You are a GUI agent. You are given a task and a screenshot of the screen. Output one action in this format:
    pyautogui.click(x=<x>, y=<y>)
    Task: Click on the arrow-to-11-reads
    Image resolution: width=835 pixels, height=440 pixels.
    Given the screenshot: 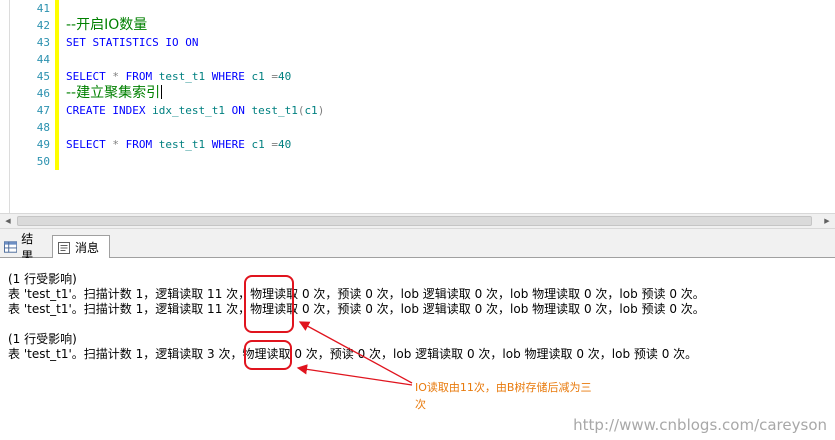 What is the action you would take?
    pyautogui.click(x=355, y=352)
    